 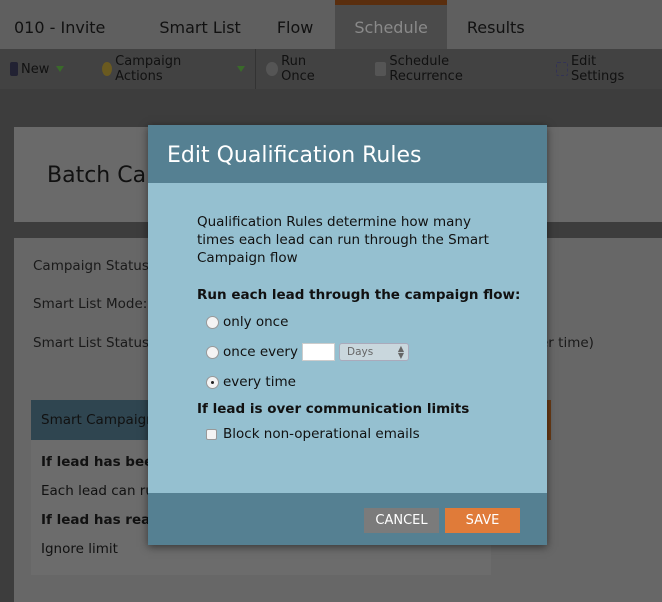 What do you see at coordinates (37, 69) in the screenshot?
I see `new-button: New` at bounding box center [37, 69].